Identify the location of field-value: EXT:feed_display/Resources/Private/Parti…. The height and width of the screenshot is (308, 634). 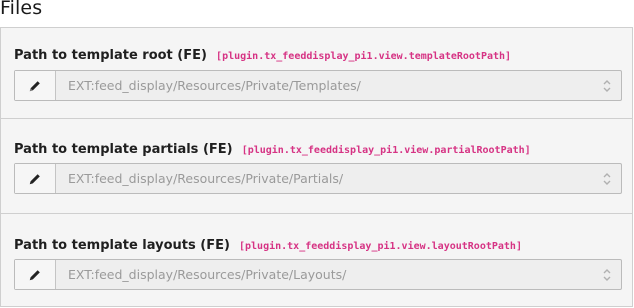
(206, 178).